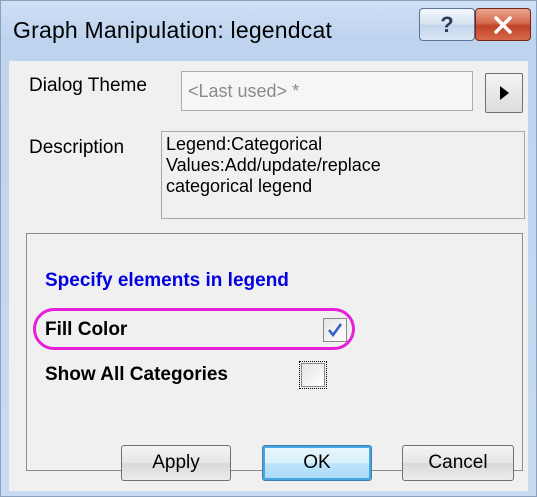  Describe the element at coordinates (458, 463) in the screenshot. I see `cancel-button: Cancel` at that location.